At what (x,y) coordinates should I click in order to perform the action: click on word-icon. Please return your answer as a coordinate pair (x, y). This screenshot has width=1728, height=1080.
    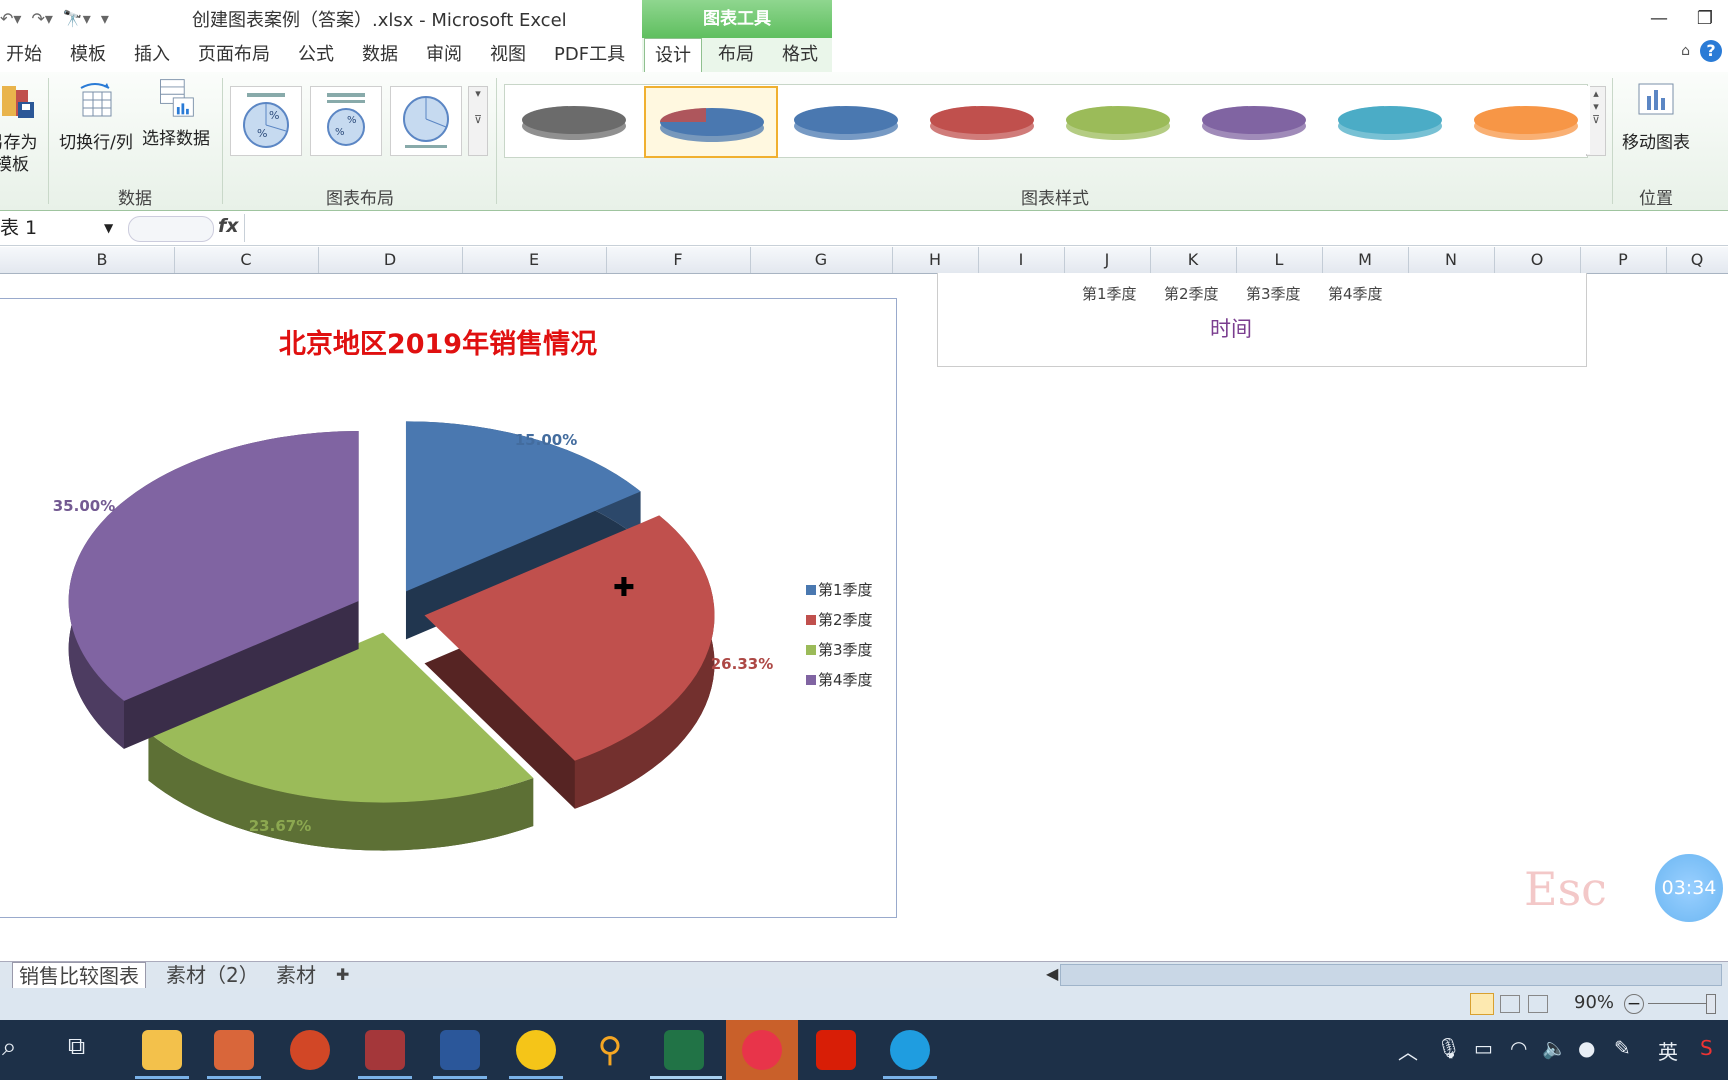
    Looking at the image, I should click on (460, 1050).